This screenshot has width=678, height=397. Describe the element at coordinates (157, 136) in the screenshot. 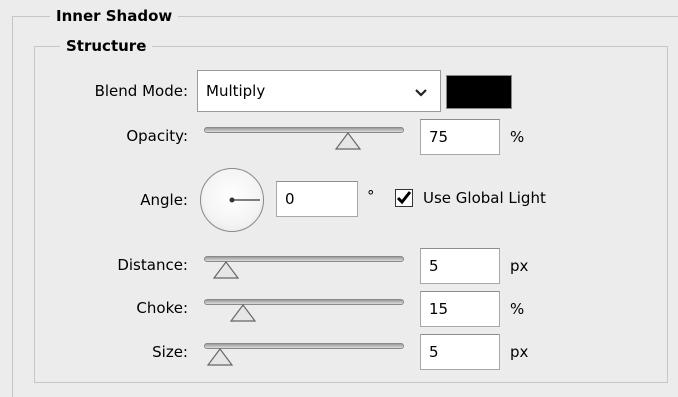

I see `opacity-label: Opacity:` at that location.